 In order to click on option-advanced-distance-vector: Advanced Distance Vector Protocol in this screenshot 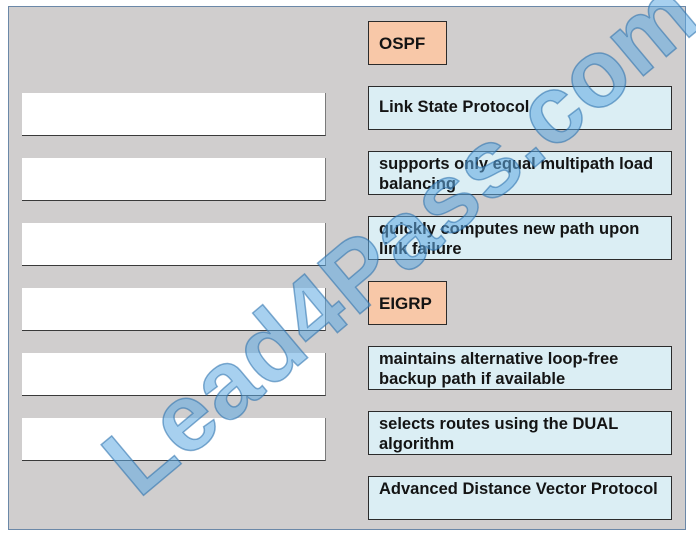, I will do `click(520, 498)`.